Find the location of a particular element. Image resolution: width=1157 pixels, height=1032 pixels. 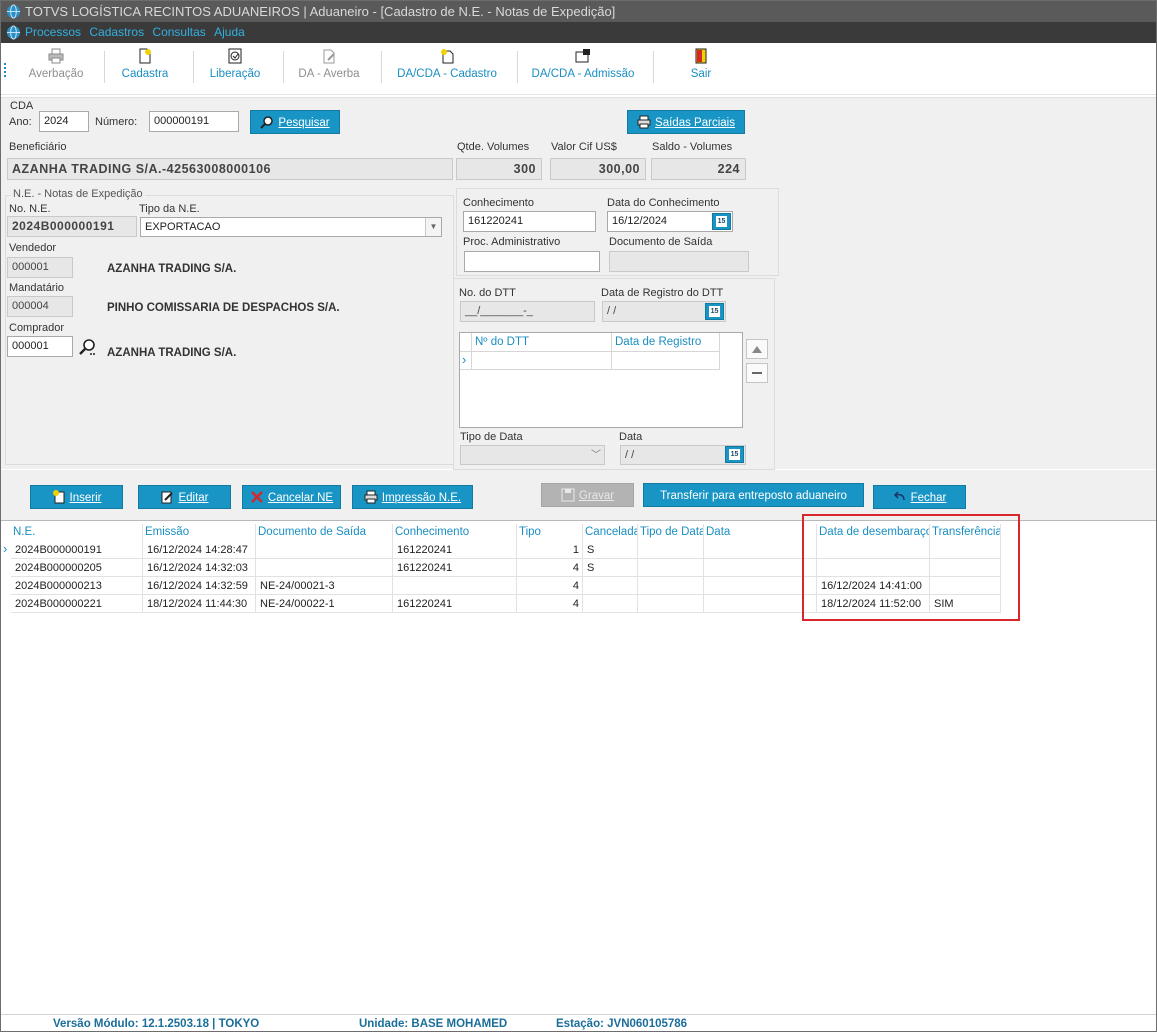

liberacao-button: Liberação is located at coordinates (235, 68).